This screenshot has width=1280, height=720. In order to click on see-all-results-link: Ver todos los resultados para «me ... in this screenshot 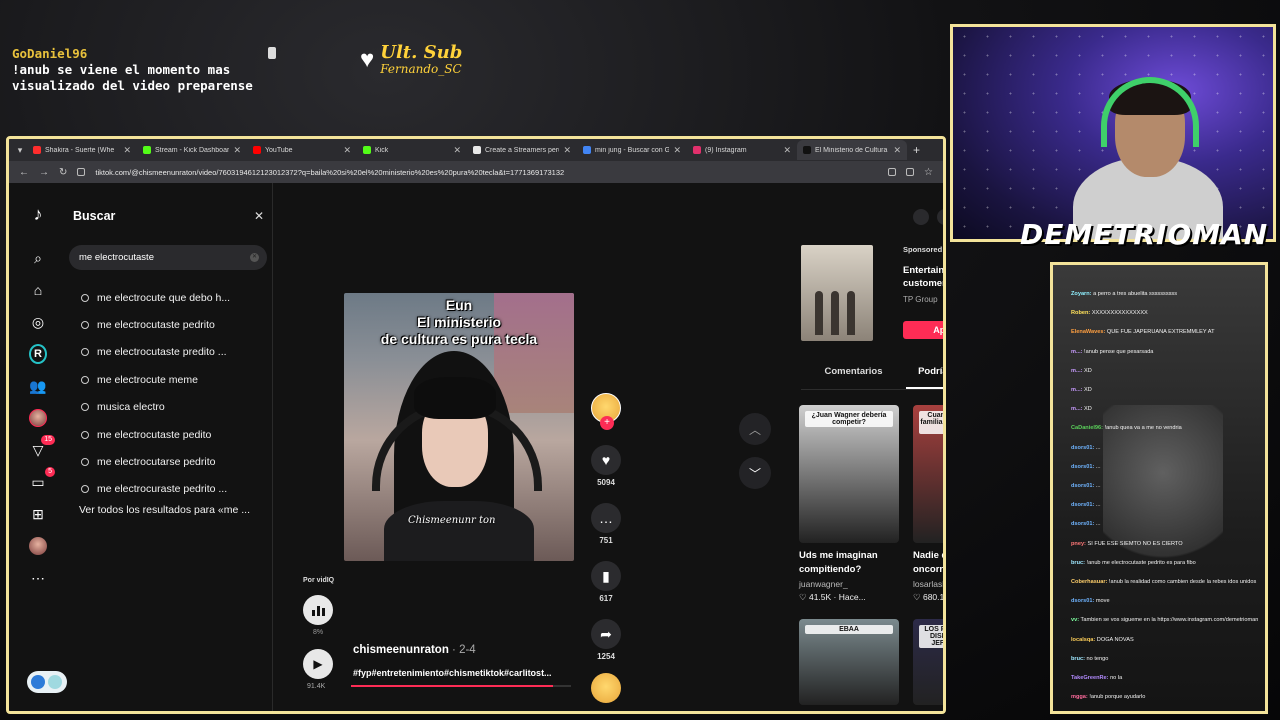, I will do `click(164, 510)`.